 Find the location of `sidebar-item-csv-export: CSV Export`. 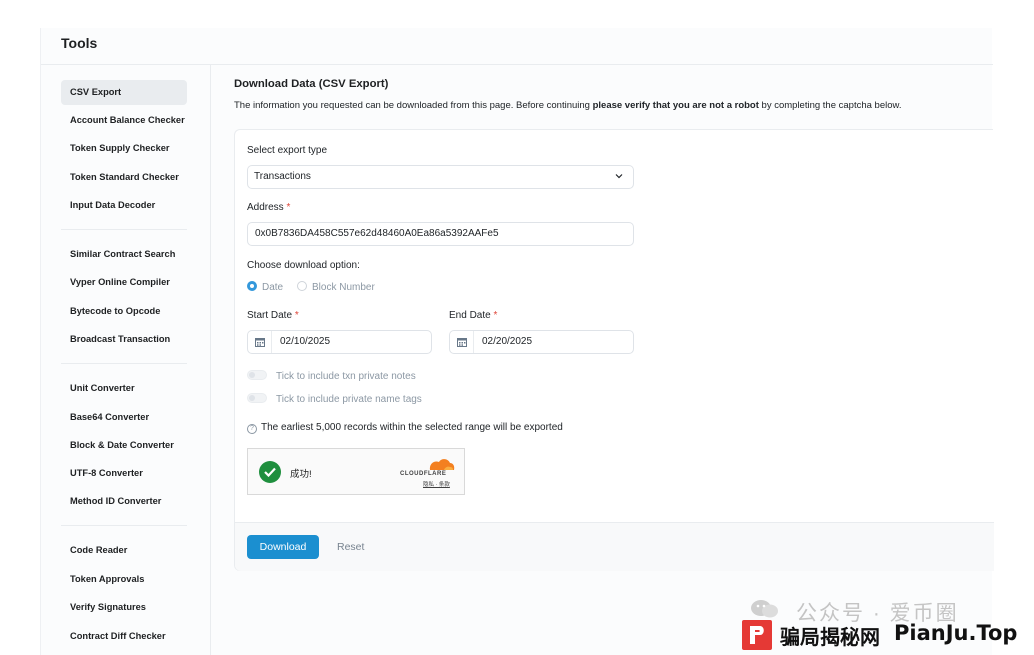

sidebar-item-csv-export: CSV Export is located at coordinates (124, 92).